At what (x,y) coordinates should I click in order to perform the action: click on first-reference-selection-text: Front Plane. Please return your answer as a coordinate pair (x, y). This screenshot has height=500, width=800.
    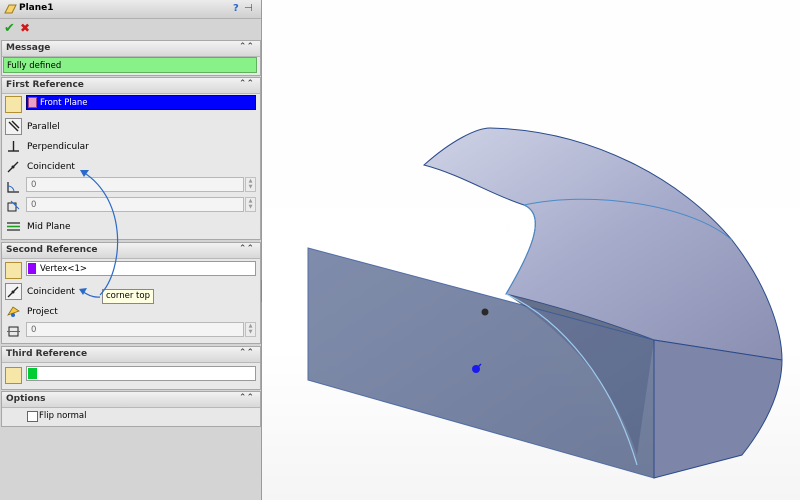
    Looking at the image, I should click on (64, 103).